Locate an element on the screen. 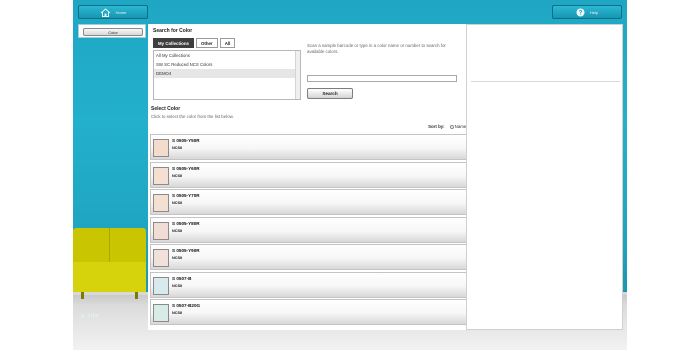 Image resolution: width=700 pixels, height=350 pixels. help-button: ? Help is located at coordinates (587, 12).